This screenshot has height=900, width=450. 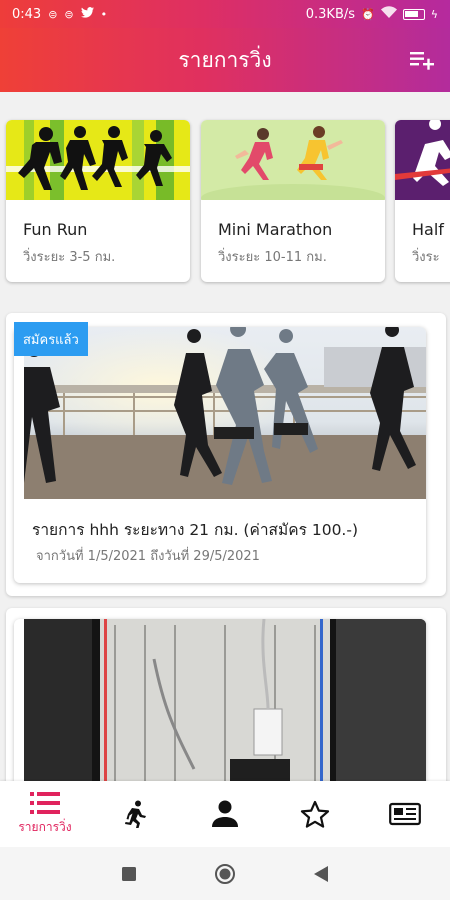 I want to click on newspaper-icon, so click(x=405, y=814).